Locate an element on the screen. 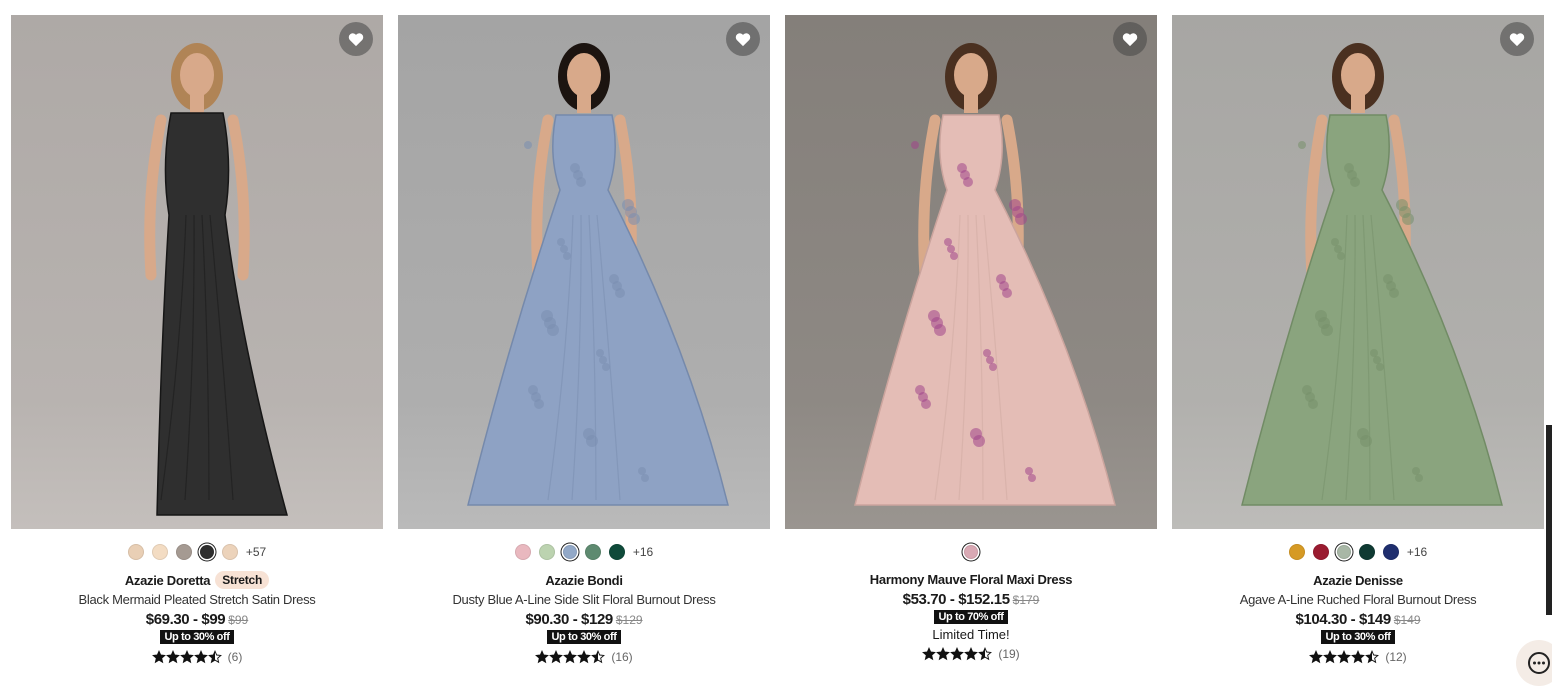 The image size is (1552, 689). review-count: (16) is located at coordinates (622, 657).